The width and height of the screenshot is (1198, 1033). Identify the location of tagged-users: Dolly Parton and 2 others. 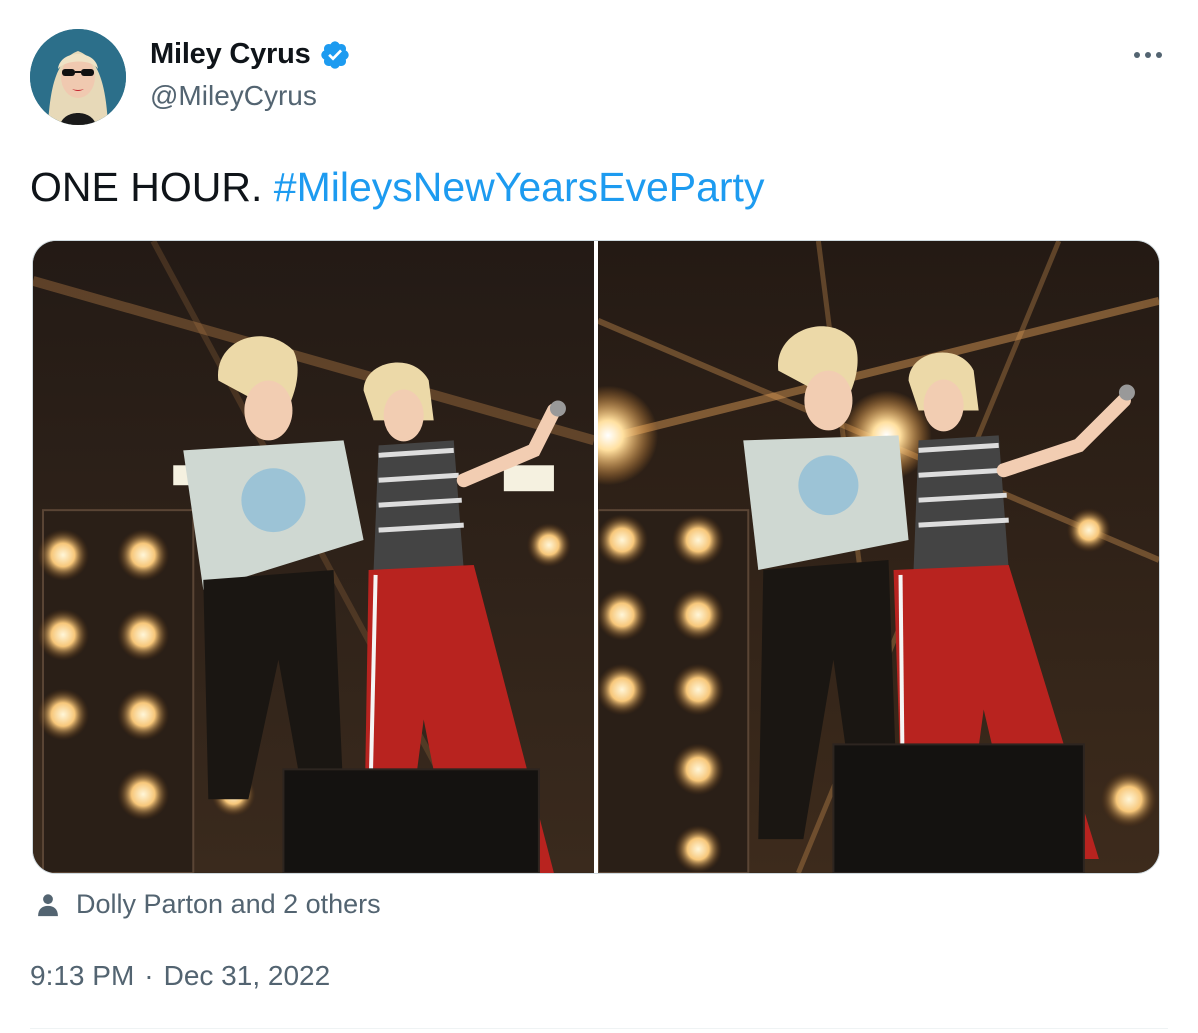
(207, 904).